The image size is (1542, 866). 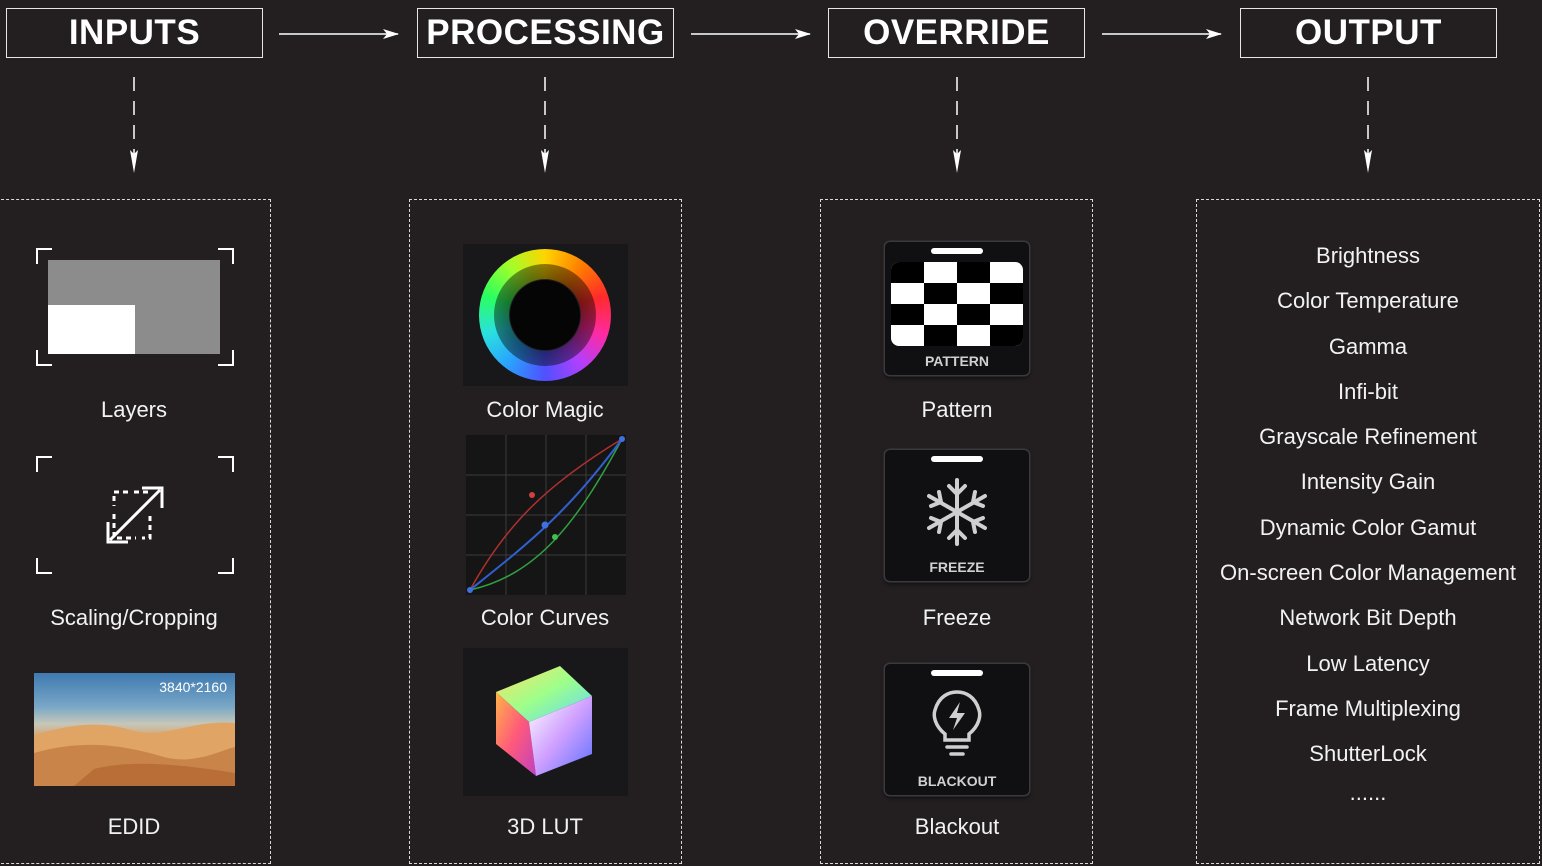 I want to click on blackout-tile: BLACKOUT, so click(x=957, y=729).